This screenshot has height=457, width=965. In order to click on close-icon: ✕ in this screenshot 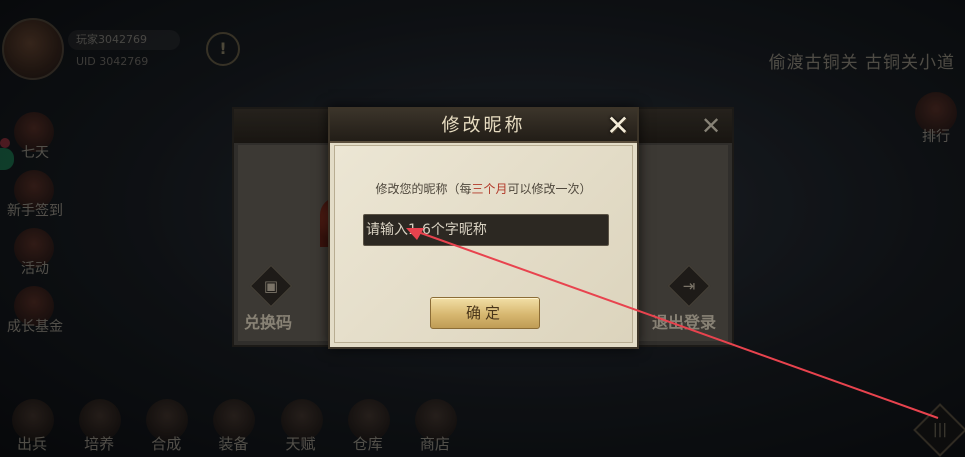, I will do `click(618, 126)`.